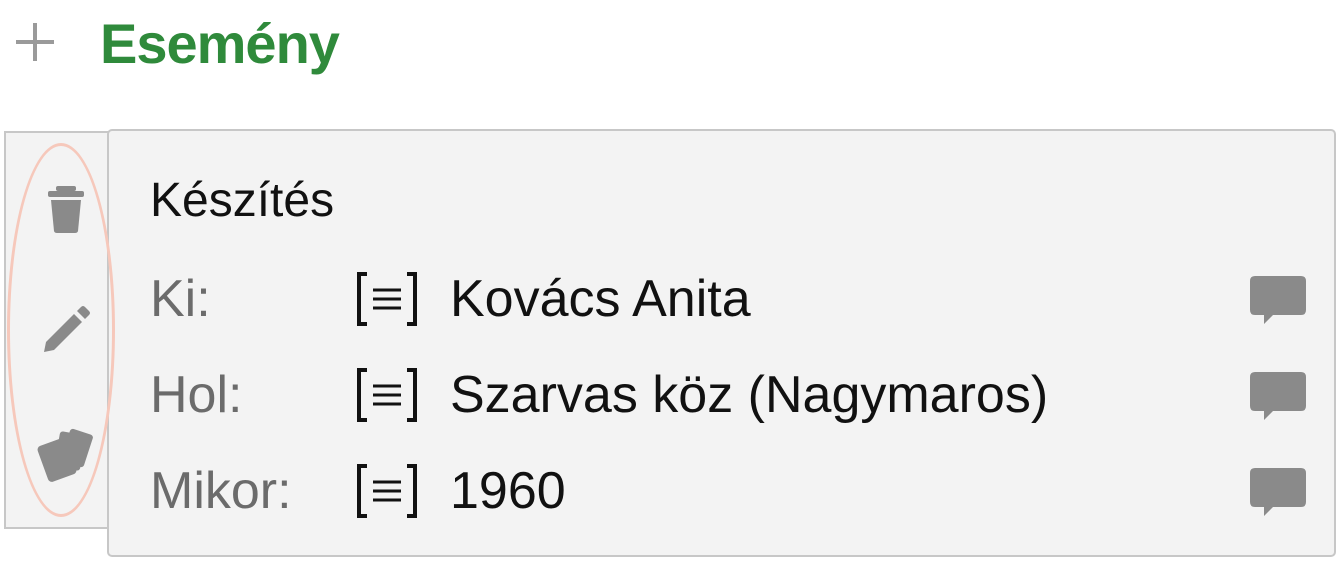  Describe the element at coordinates (749, 395) in the screenshot. I see `row-value: Szarvas köz (Nagymaros)` at that location.